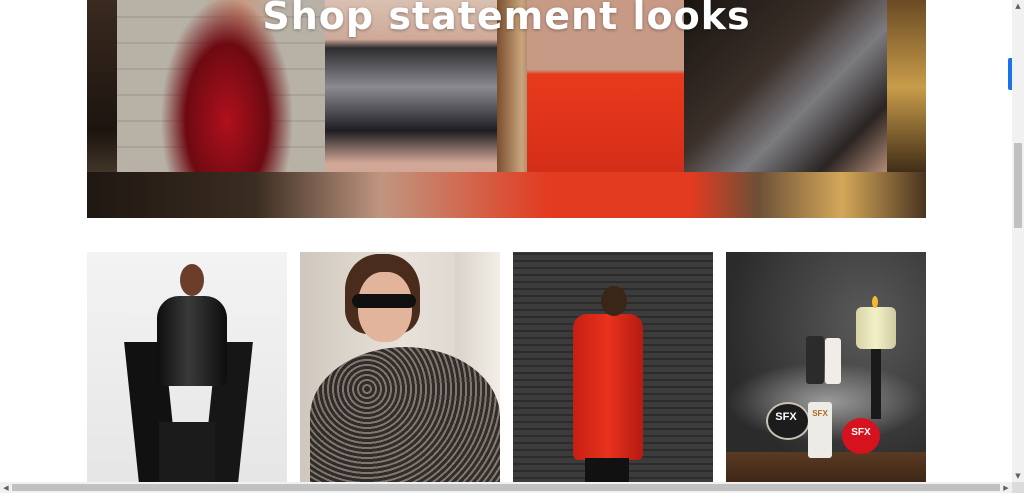 Image resolution: width=1024 pixels, height=493 pixels. I want to click on vertical-scrollbar: ▲ ▼, so click(1018, 241).